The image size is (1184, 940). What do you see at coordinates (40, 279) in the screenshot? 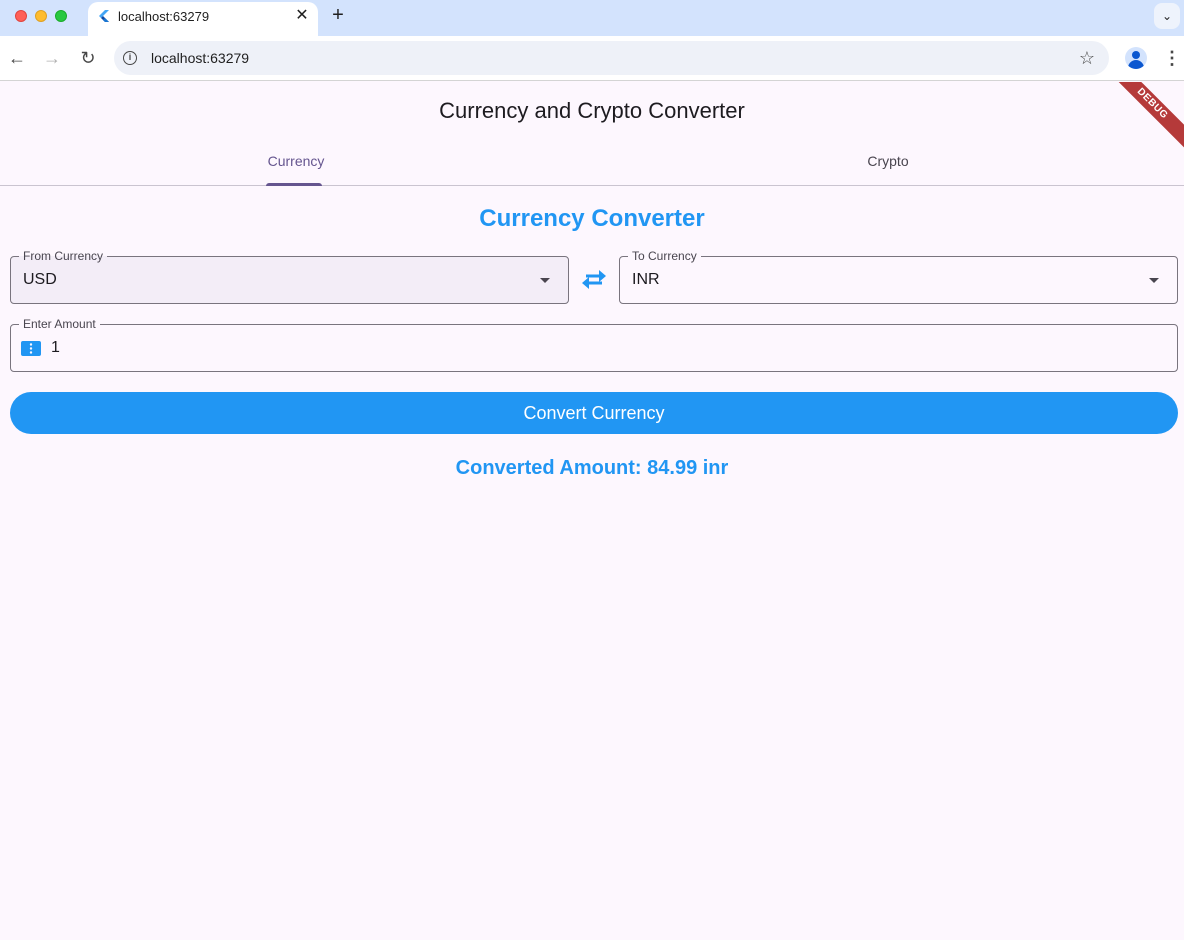
I see `from-currency-value: USD` at bounding box center [40, 279].